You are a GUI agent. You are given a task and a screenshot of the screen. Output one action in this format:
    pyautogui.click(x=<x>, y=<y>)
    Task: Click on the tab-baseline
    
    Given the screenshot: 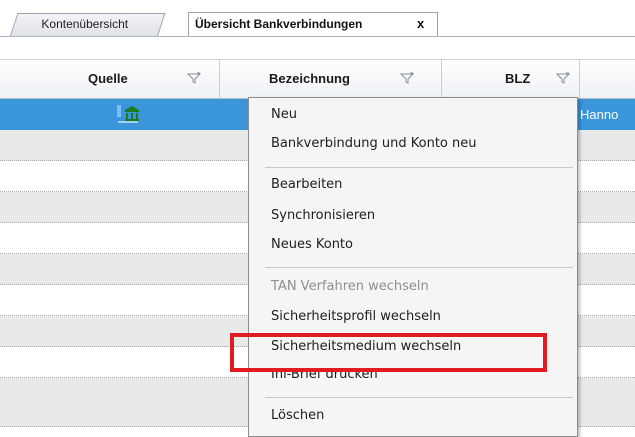 What is the action you would take?
    pyautogui.click(x=317, y=36)
    